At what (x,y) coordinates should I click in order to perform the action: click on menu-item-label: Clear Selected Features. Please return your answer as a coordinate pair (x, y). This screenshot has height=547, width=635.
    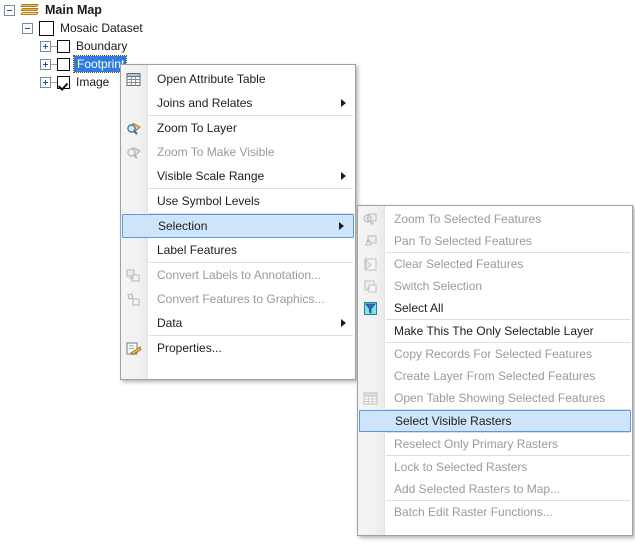
    Looking at the image, I should click on (459, 264).